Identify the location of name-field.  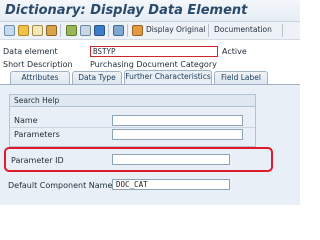
(177, 120).